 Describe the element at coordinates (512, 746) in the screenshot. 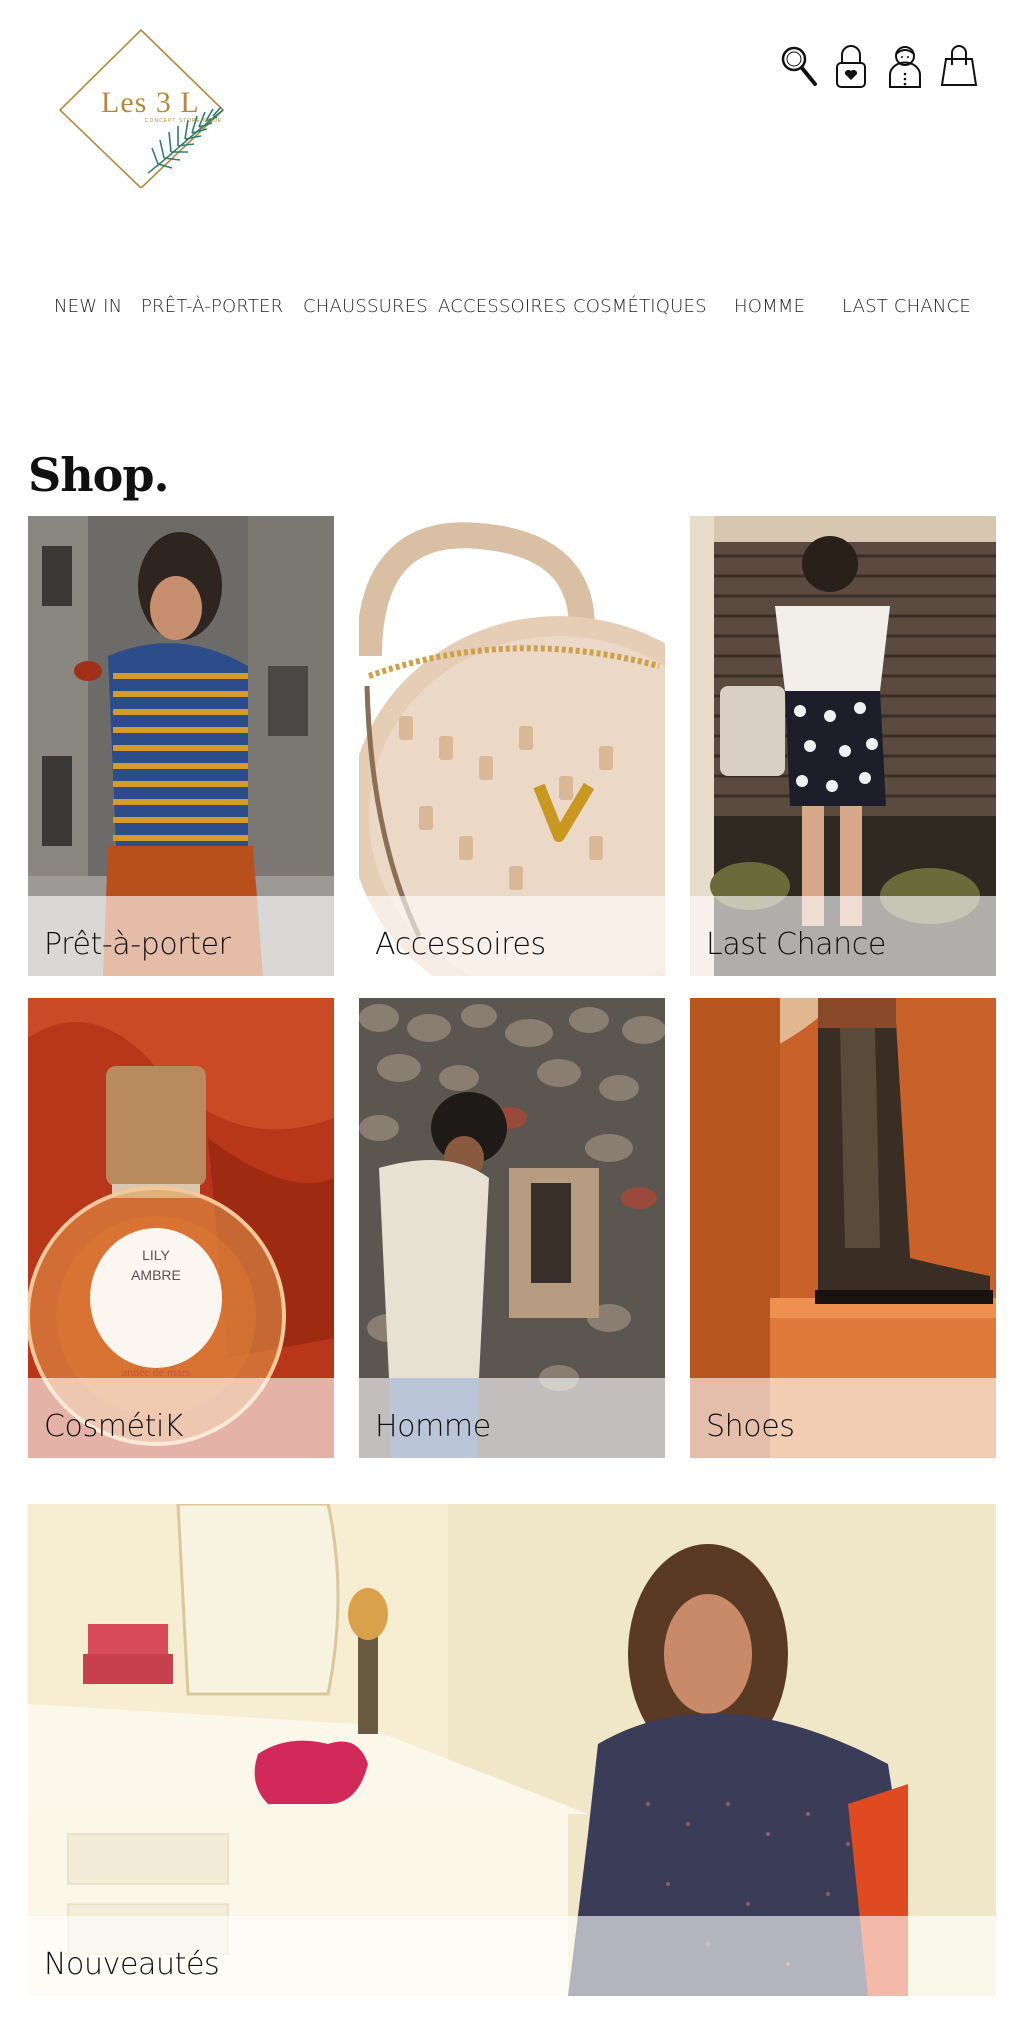

I see `category-tile-accessoires: Accessoires` at that location.